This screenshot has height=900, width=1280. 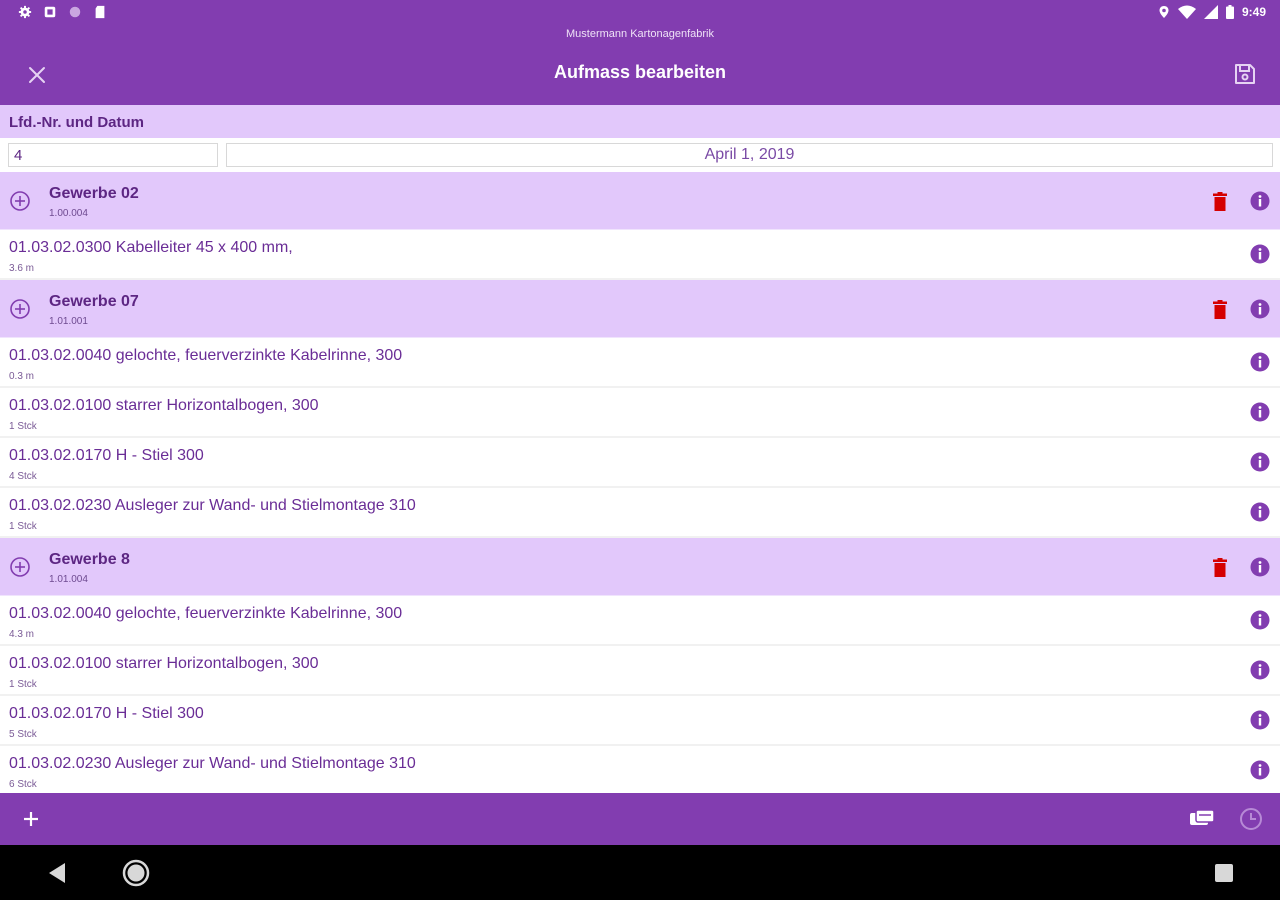 What do you see at coordinates (94, 301) in the screenshot?
I see `group-title: Gewerbe 07` at bounding box center [94, 301].